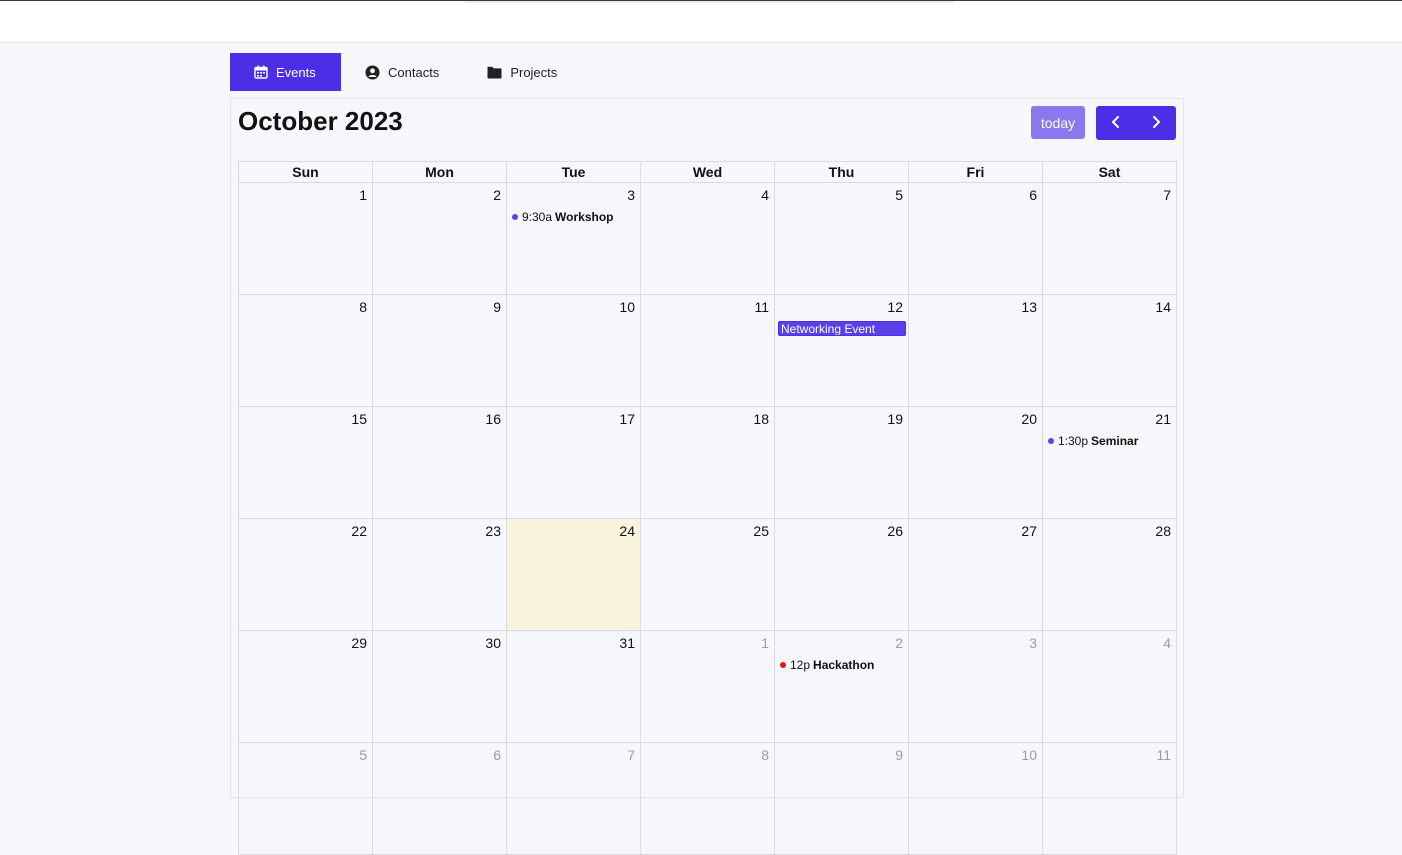 Image resolution: width=1402 pixels, height=855 pixels. What do you see at coordinates (493, 531) in the screenshot?
I see `day-number: 23` at bounding box center [493, 531].